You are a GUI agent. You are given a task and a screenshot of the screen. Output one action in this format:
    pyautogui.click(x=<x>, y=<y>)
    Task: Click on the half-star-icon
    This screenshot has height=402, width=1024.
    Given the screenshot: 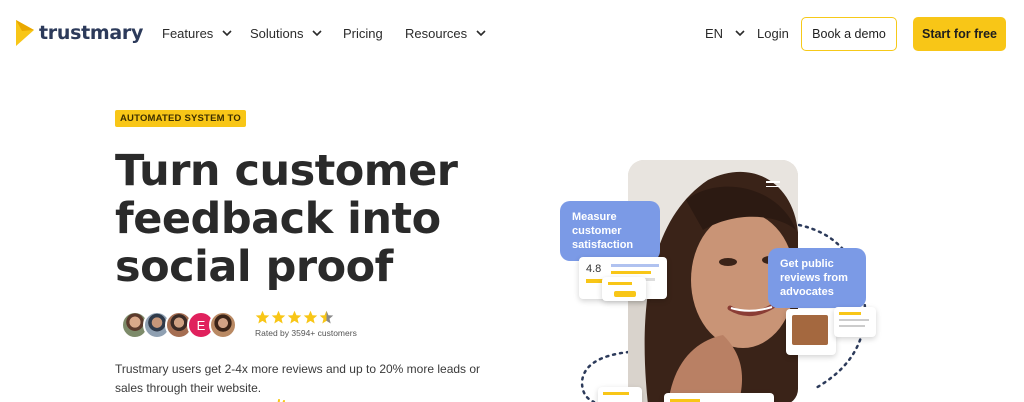 What is the action you would take?
    pyautogui.click(x=326, y=317)
    